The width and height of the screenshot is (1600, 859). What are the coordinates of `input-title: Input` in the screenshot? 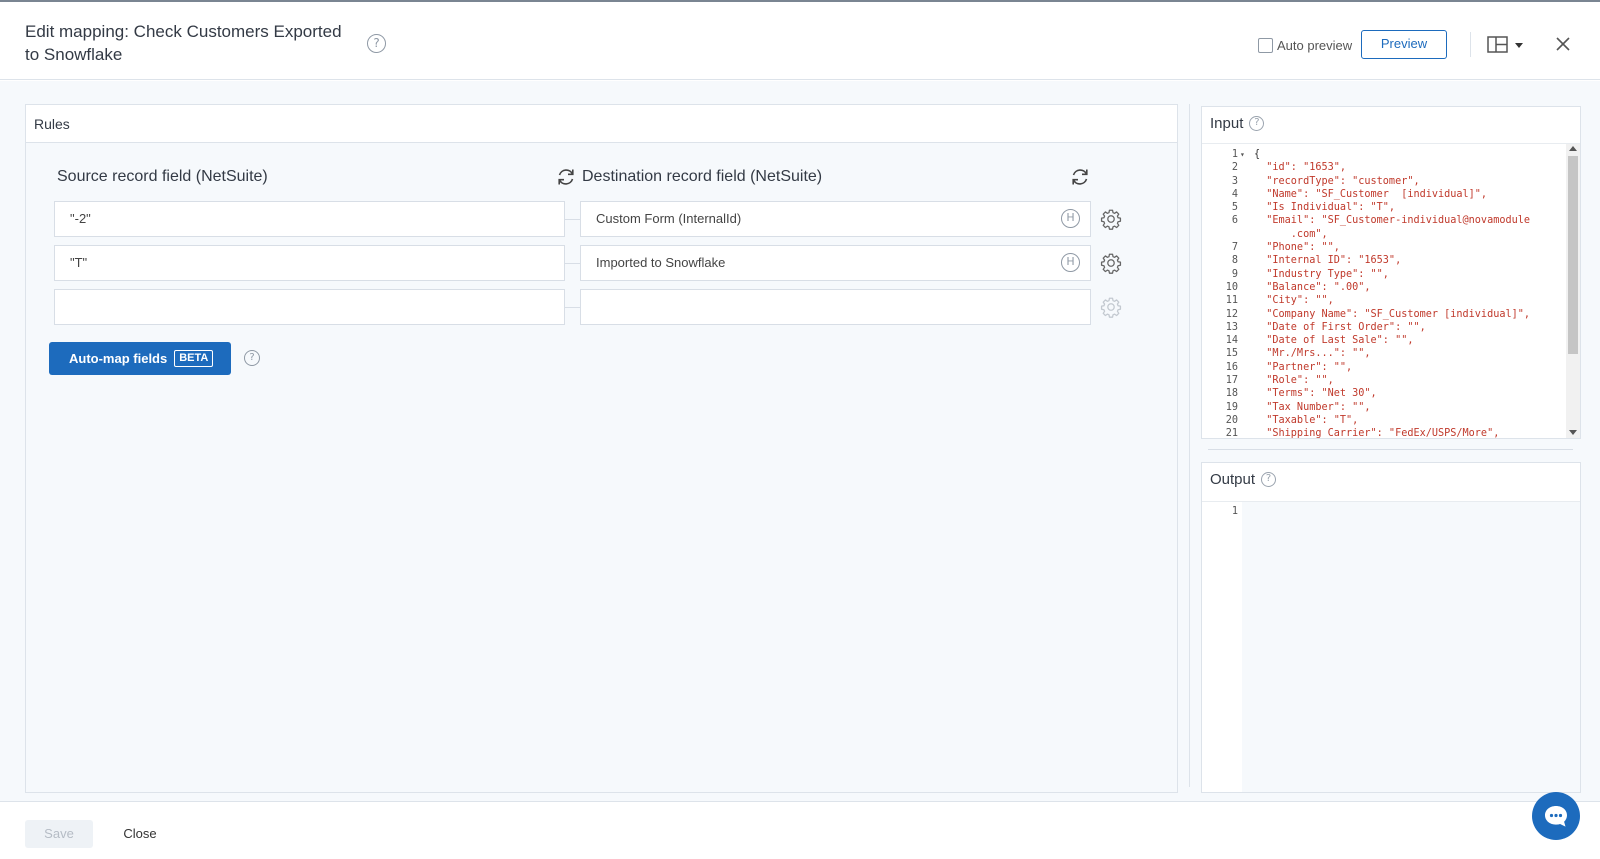 It's located at (1227, 123).